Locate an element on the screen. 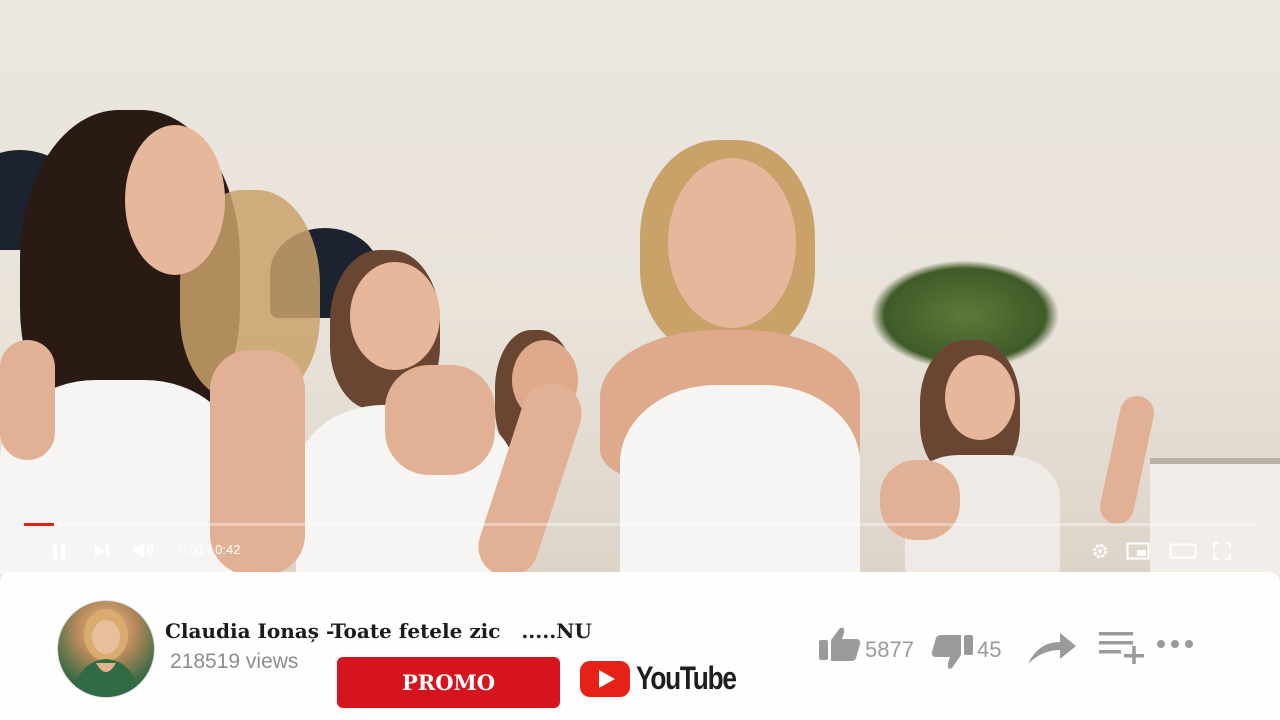  volume-icon is located at coordinates (143, 550).